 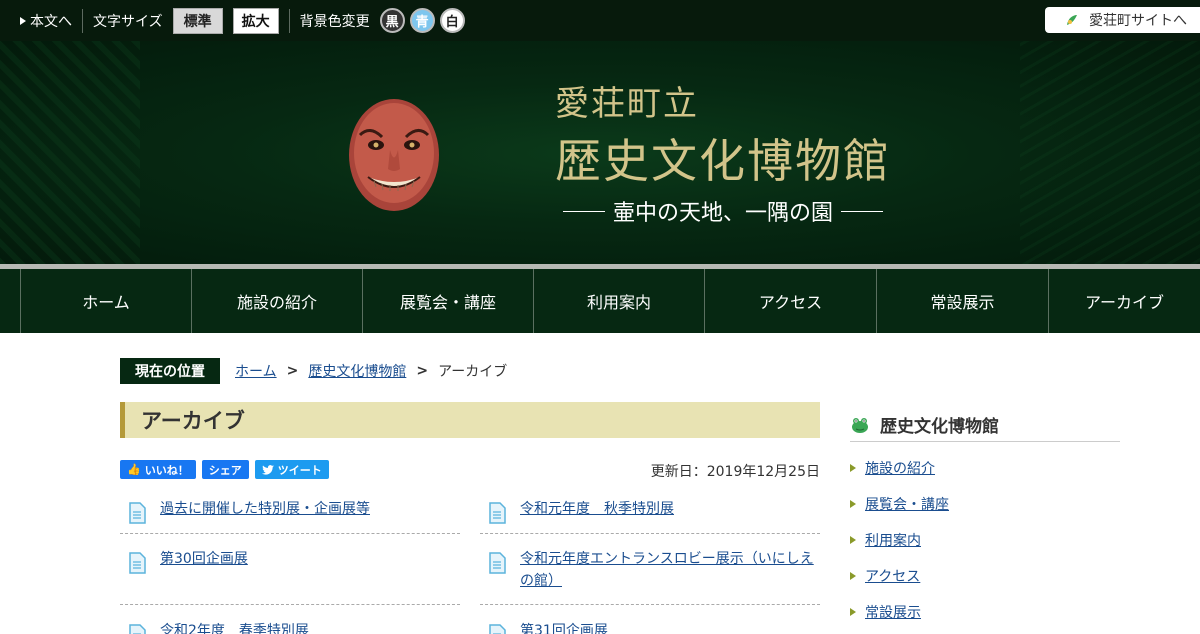 What do you see at coordinates (128, 21) in the screenshot?
I see `font-size-label: 文字サイズ` at bounding box center [128, 21].